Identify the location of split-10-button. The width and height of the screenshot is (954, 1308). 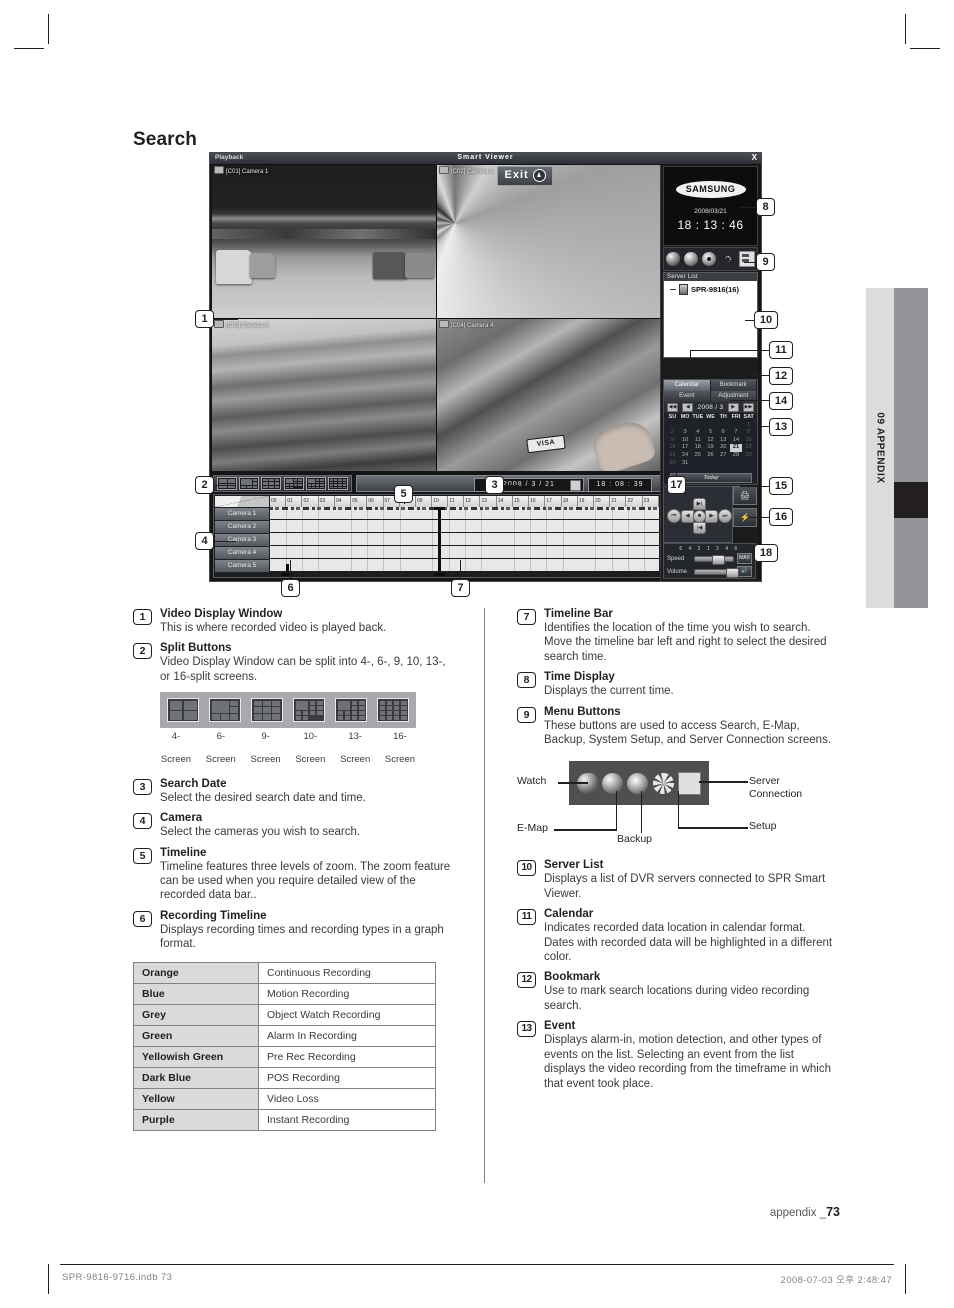
(293, 483).